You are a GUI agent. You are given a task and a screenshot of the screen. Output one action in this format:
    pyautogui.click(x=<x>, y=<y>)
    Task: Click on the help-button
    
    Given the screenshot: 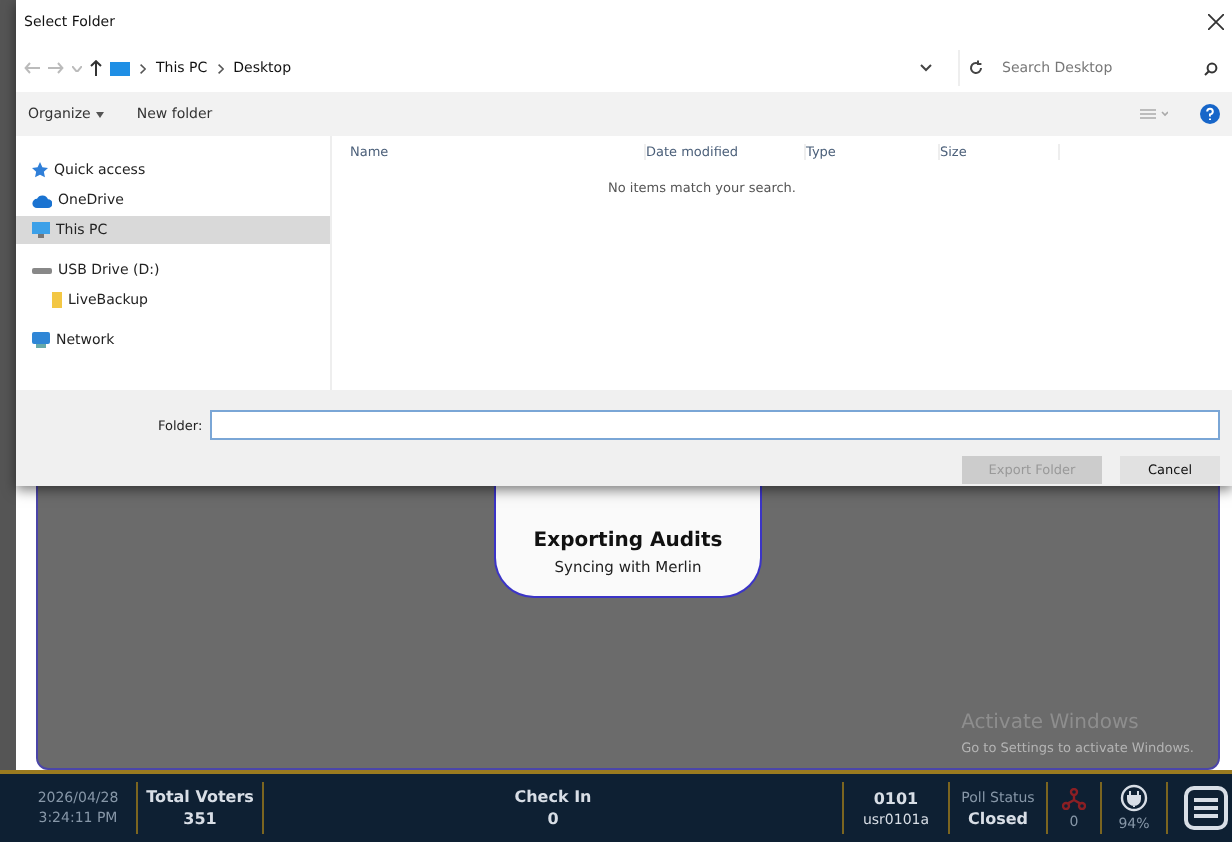 What is the action you would take?
    pyautogui.click(x=1210, y=114)
    